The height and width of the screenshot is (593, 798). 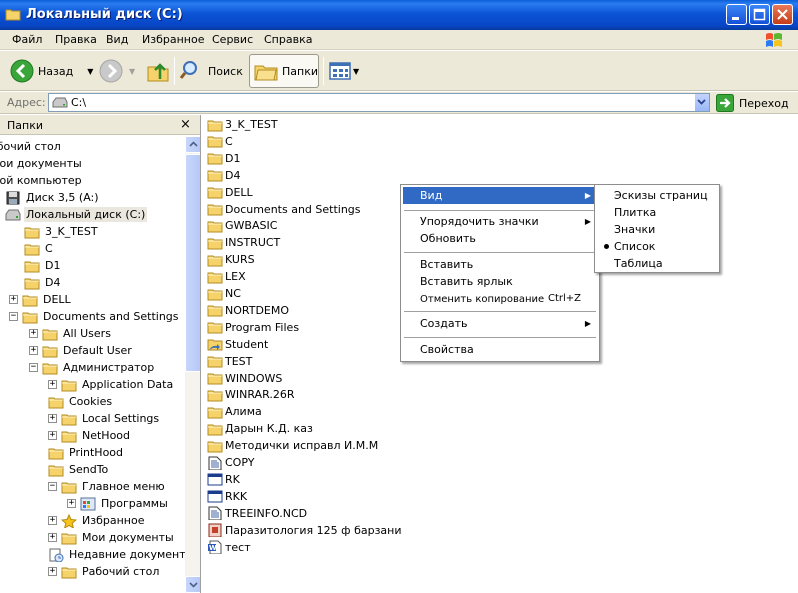 What do you see at coordinates (752, 103) in the screenshot?
I see `go-button: Переход` at bounding box center [752, 103].